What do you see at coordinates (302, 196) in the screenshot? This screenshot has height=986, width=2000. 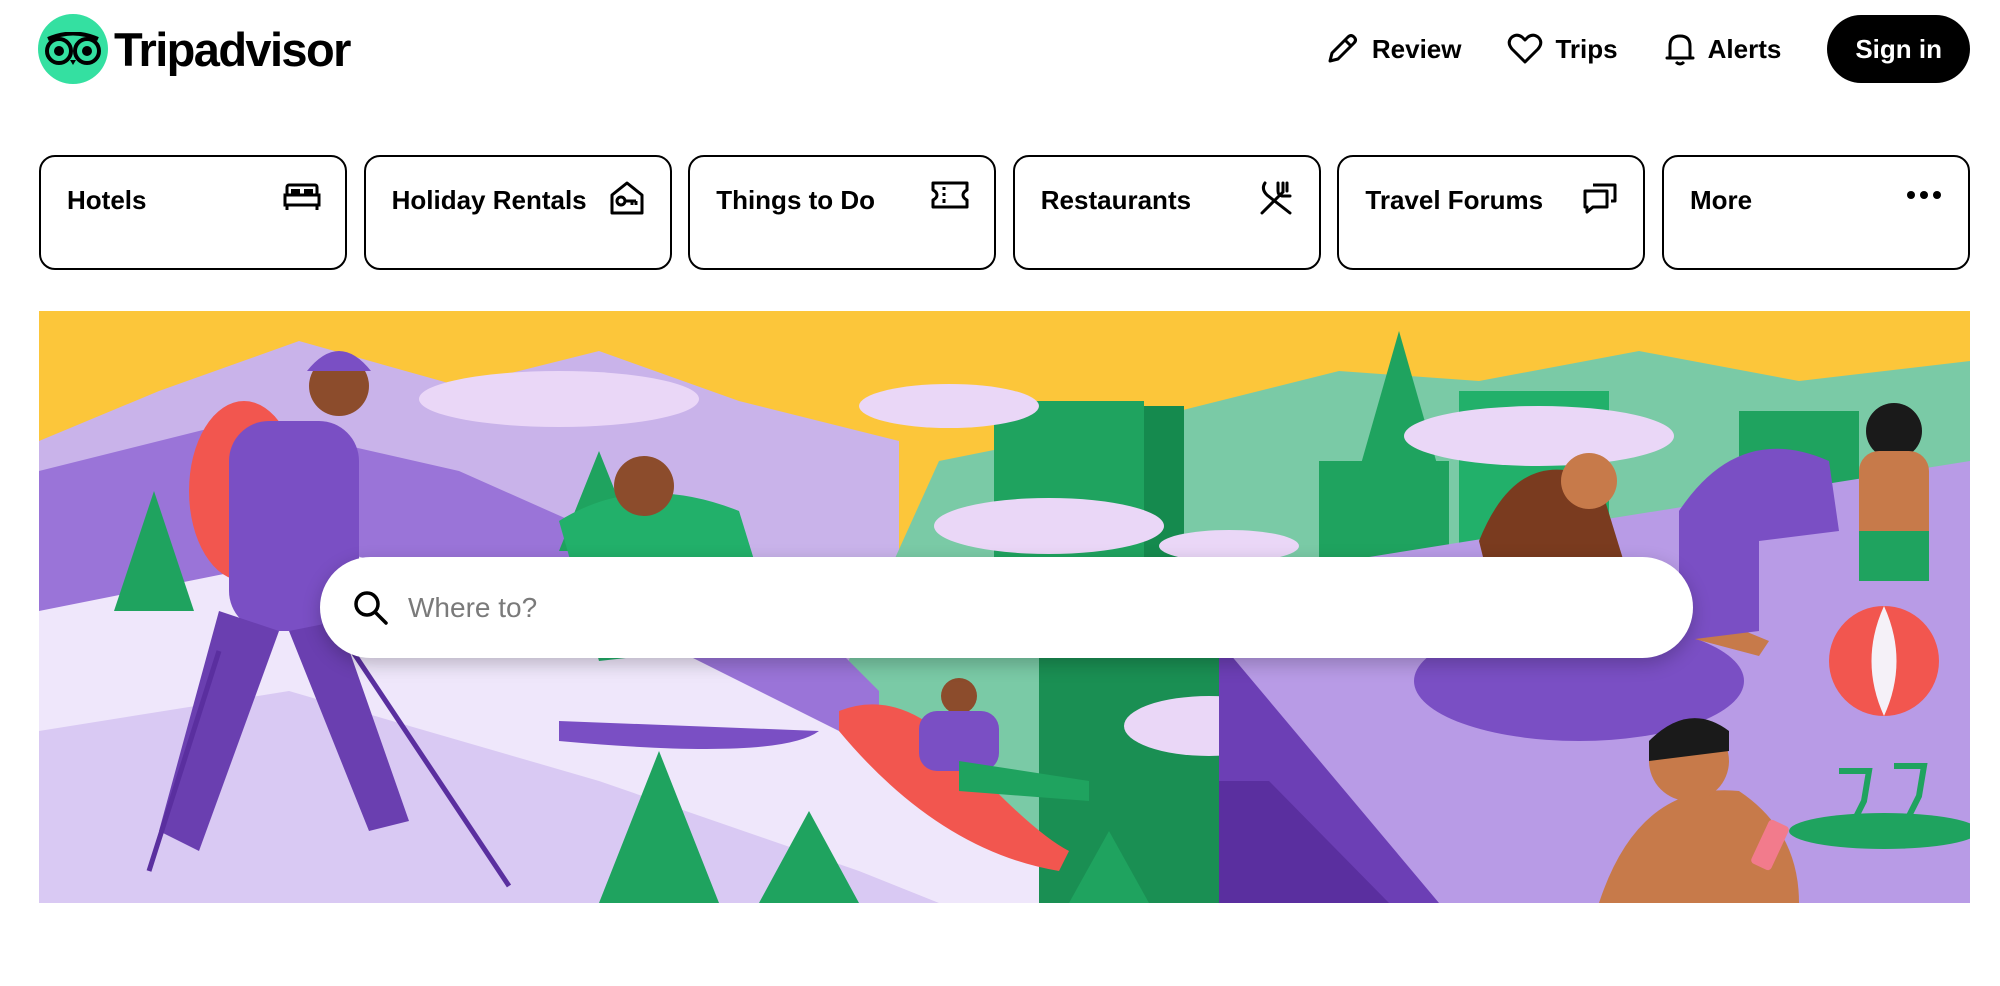 I see `bed-icon` at bounding box center [302, 196].